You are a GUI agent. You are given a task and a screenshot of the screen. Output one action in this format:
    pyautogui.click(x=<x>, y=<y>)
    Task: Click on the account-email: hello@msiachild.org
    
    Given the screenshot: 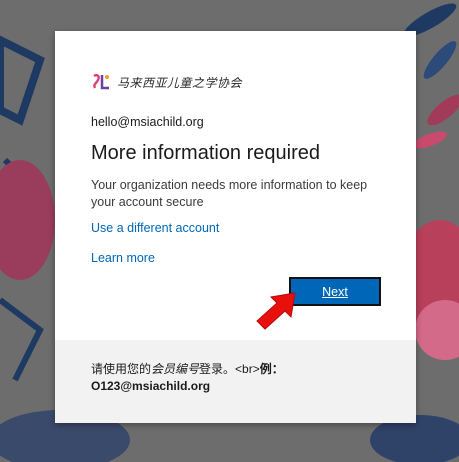 What is the action you would take?
    pyautogui.click(x=147, y=122)
    